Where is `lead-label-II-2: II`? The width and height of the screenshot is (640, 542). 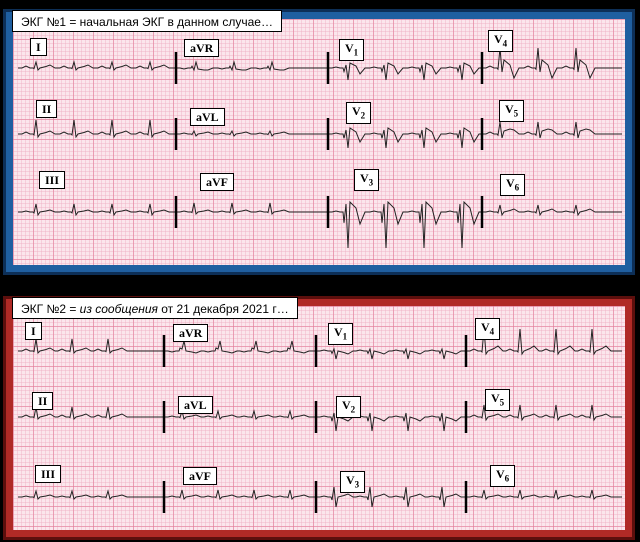
lead-label-II-2: II is located at coordinates (43, 401).